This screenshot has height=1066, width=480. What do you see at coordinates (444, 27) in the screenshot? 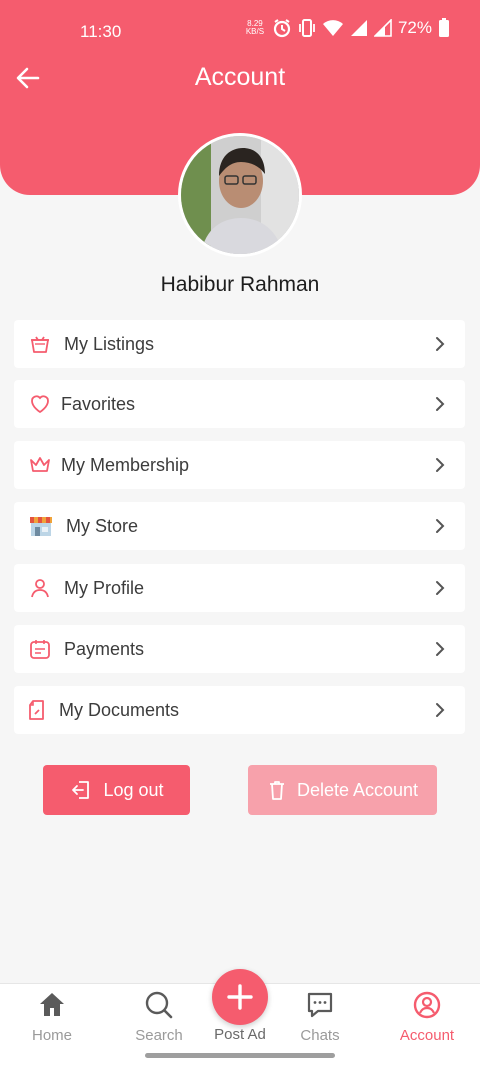
I see `battery-icon` at bounding box center [444, 27].